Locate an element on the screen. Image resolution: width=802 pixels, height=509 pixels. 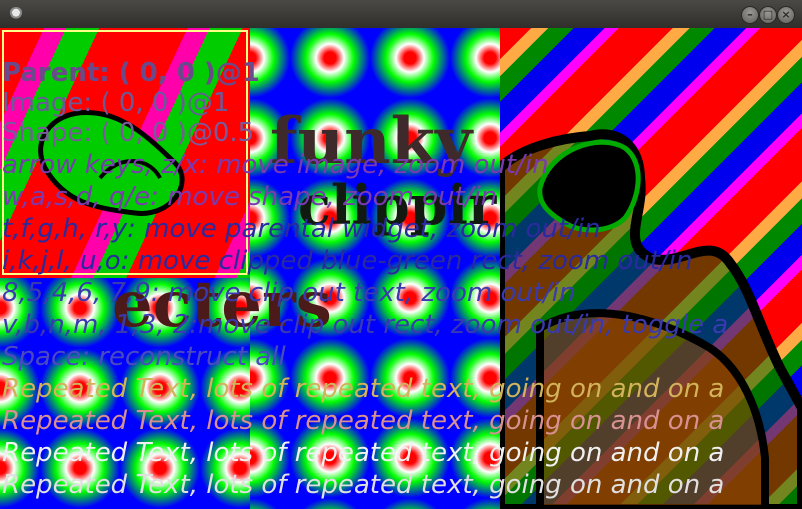
help-line-4: arrow keys, z/x: move image, zoom out/in is located at coordinates (275, 165).